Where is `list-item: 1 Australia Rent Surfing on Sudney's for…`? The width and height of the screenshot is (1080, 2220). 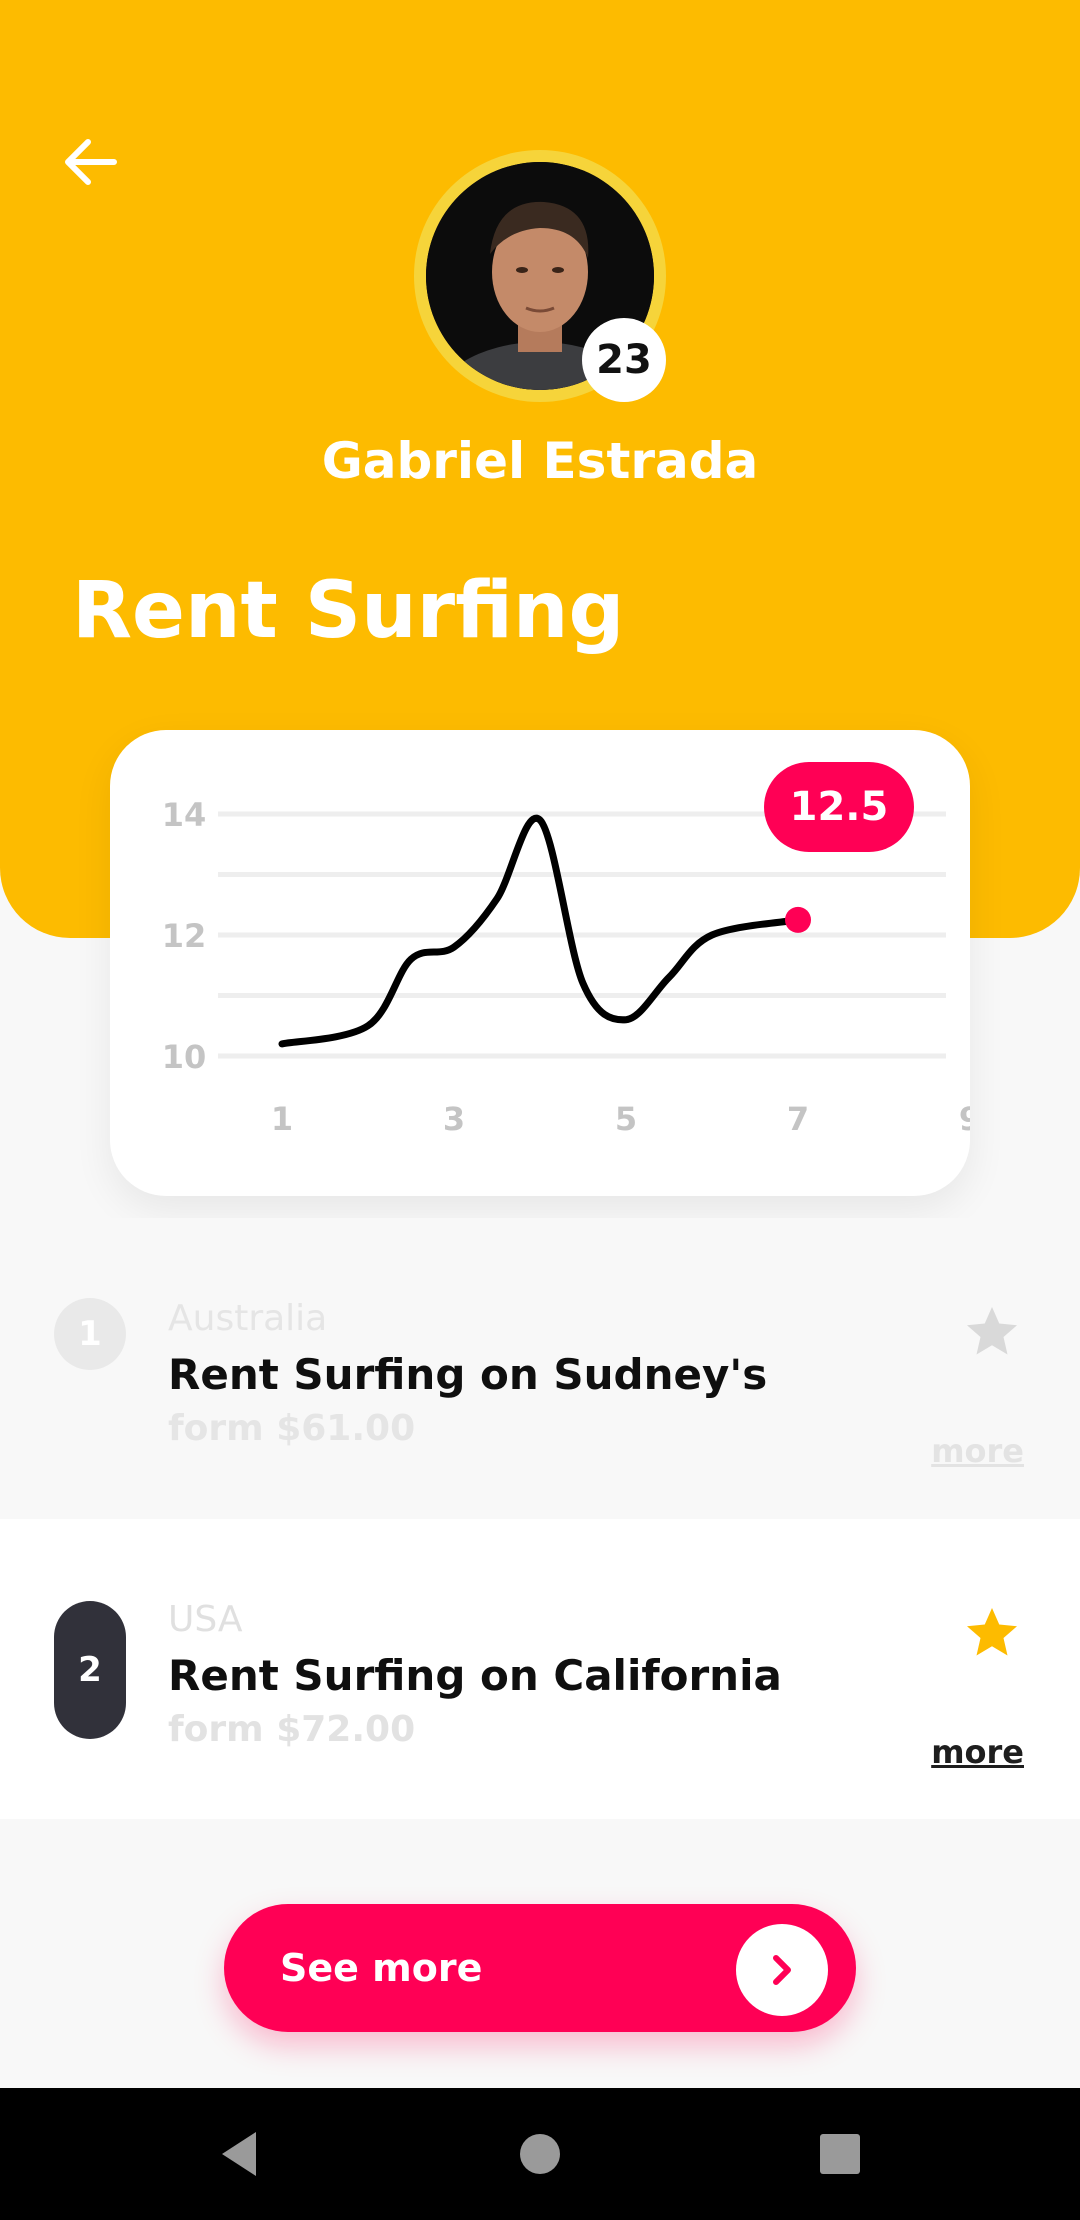
list-item: 1 Australia Rent Surfing on Sudney's for… is located at coordinates (540, 1368).